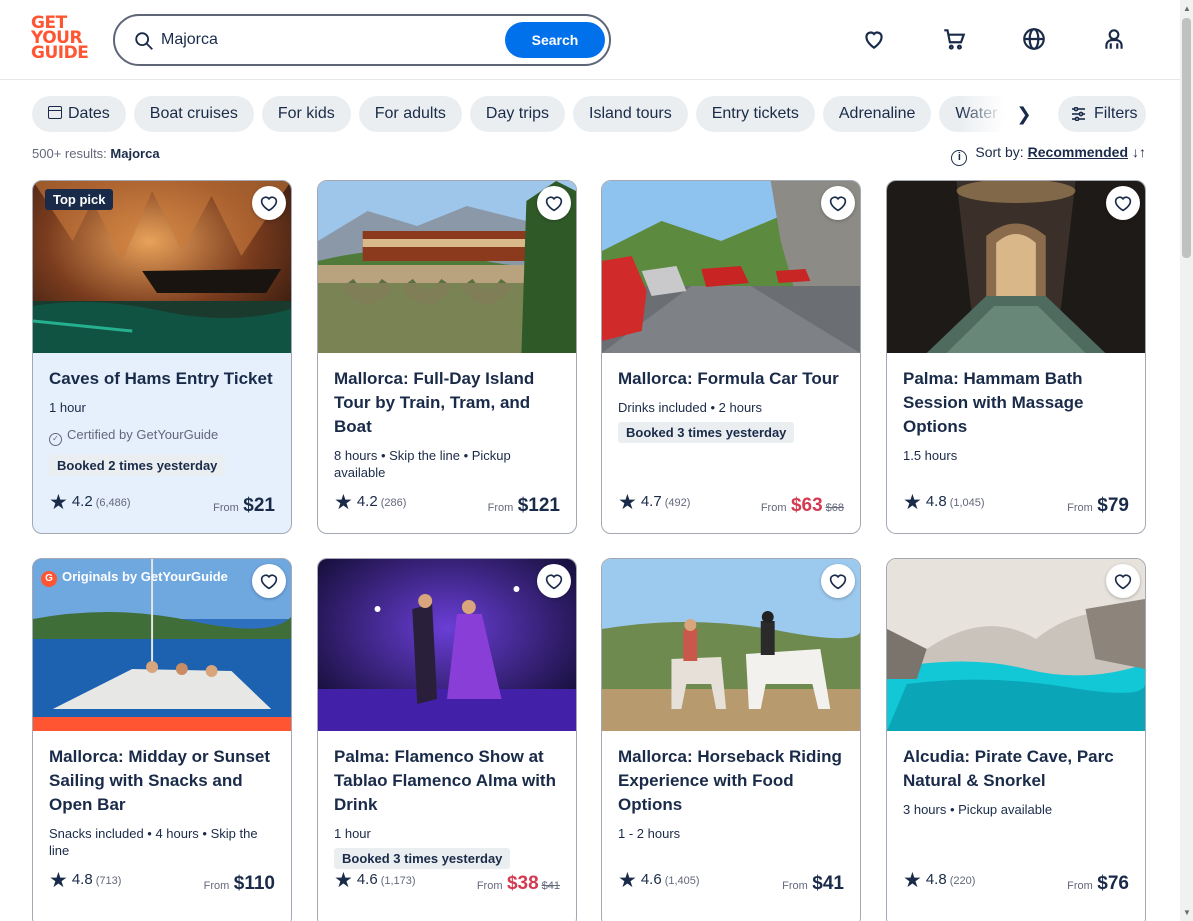 Image resolution: width=1193 pixels, height=921 pixels. What do you see at coordinates (61, 39) in the screenshot?
I see `getyourguide-logo: GET YOUR GUIDE` at bounding box center [61, 39].